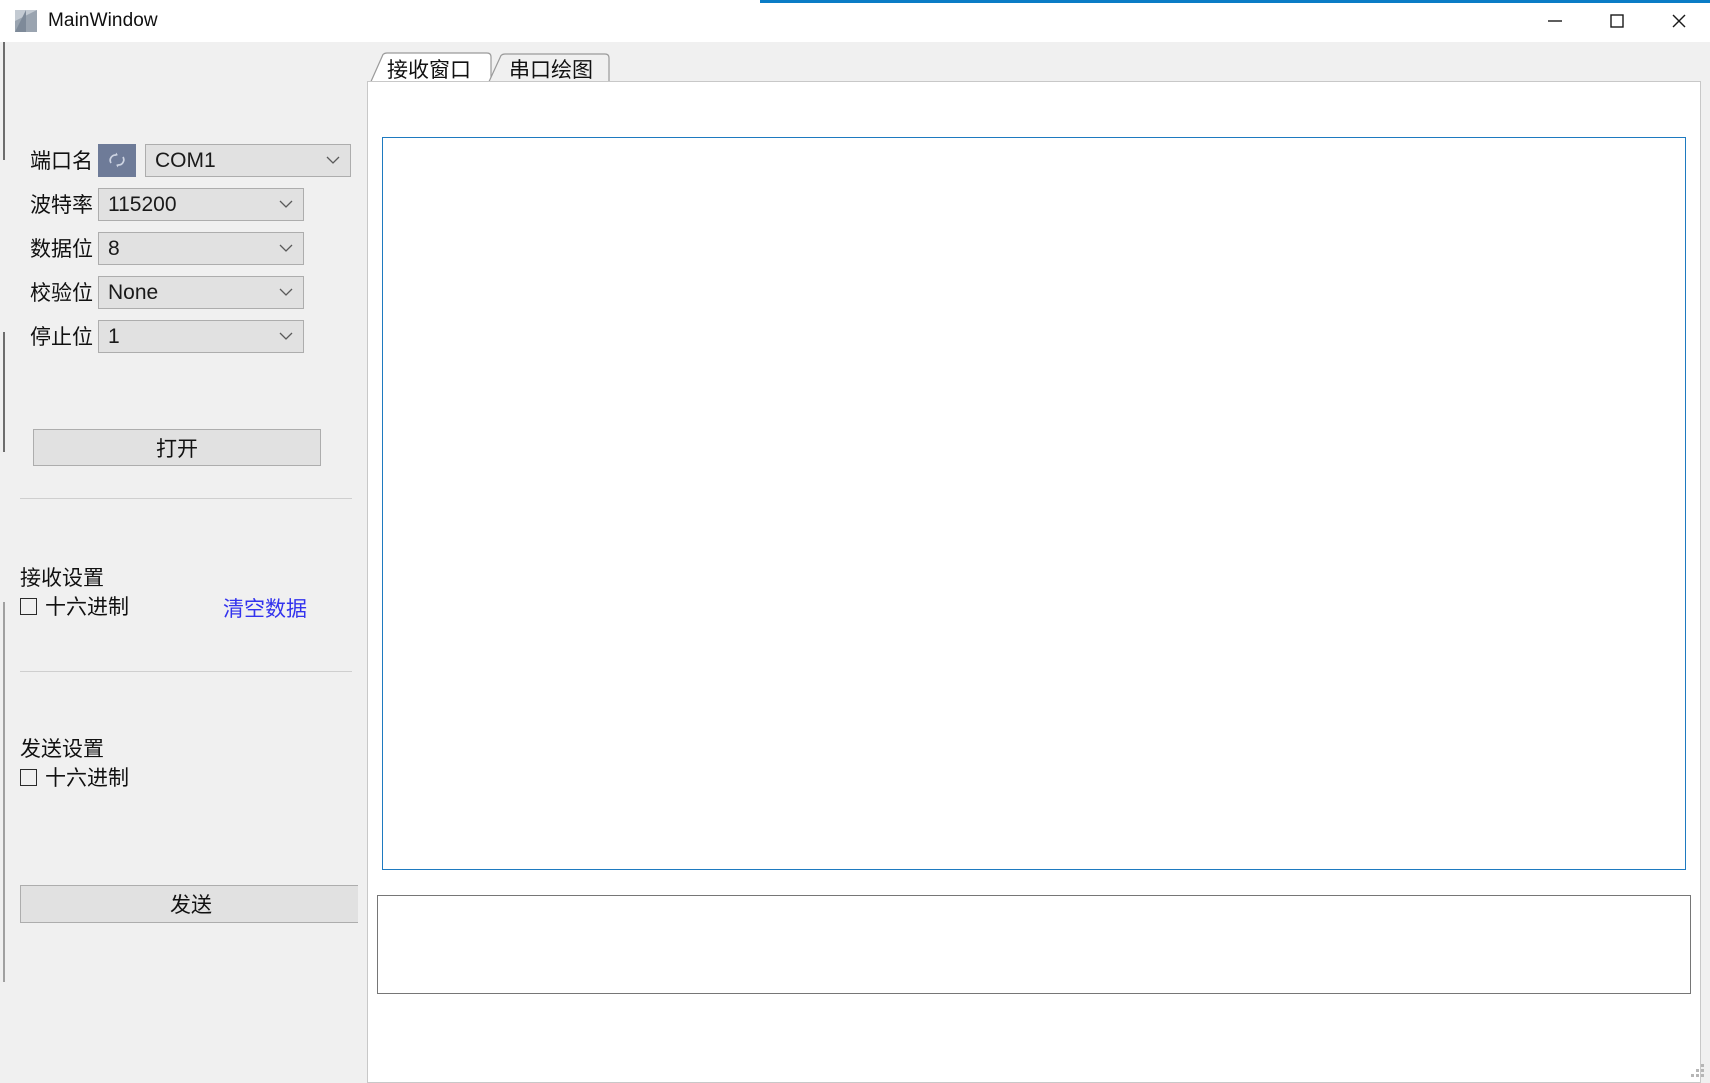  Describe the element at coordinates (87, 607) in the screenshot. I see `receive-hex-label: 十六进制` at that location.